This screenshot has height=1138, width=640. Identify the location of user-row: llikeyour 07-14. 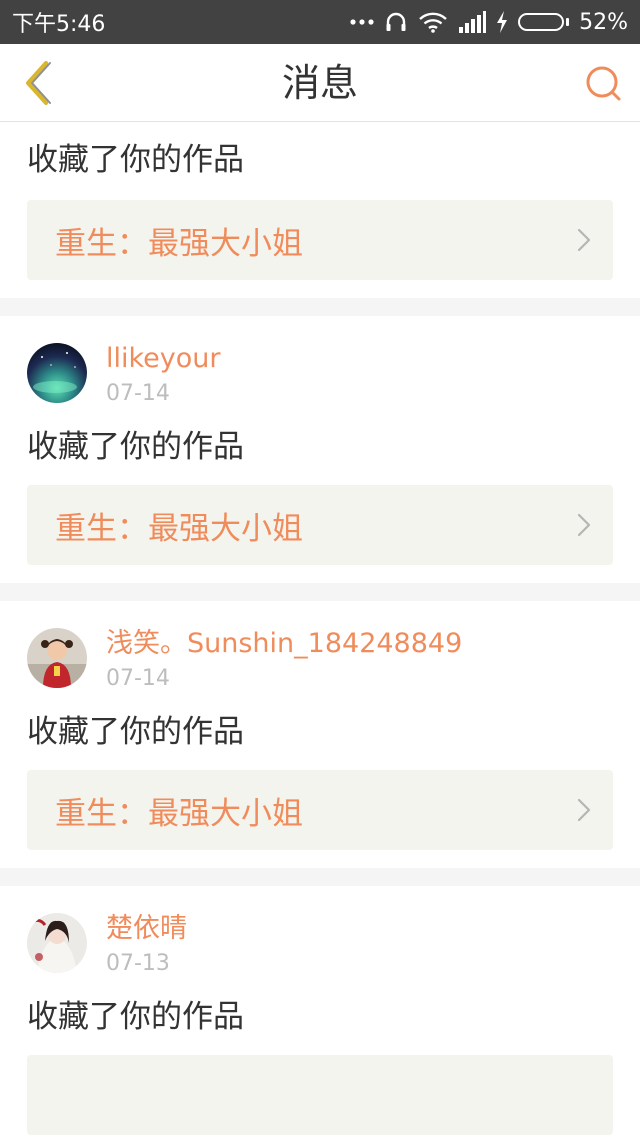
(320, 376).